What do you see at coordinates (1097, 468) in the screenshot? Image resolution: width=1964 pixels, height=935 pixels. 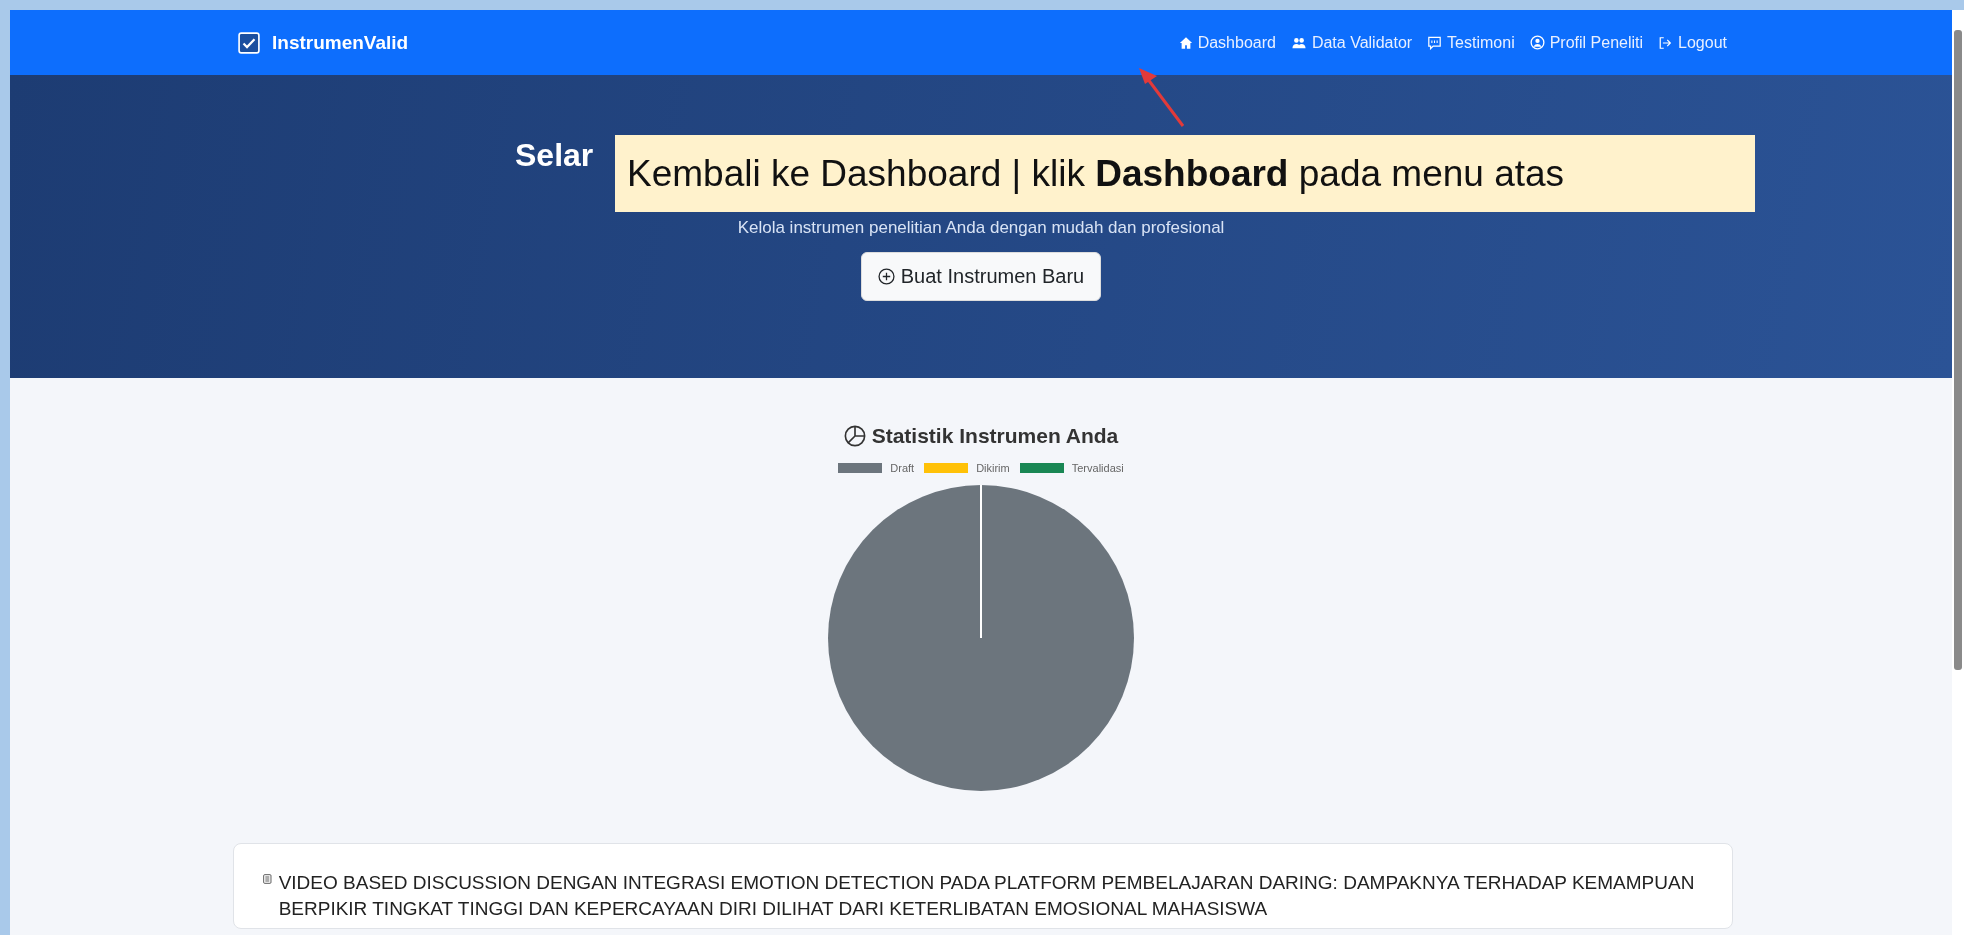 I see `legend-label: Tervalidasi` at bounding box center [1097, 468].